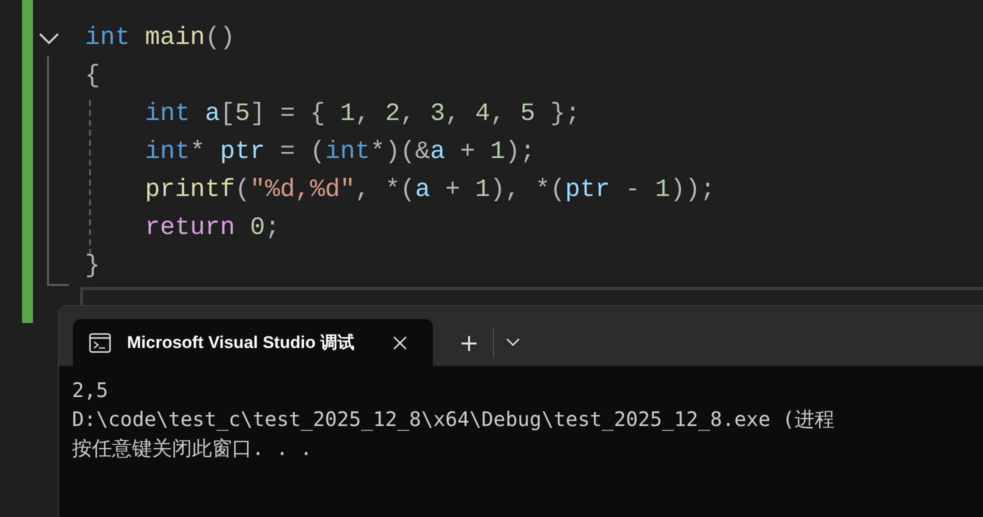 This screenshot has width=983, height=517. I want to click on code-line: return 0;, so click(212, 228).